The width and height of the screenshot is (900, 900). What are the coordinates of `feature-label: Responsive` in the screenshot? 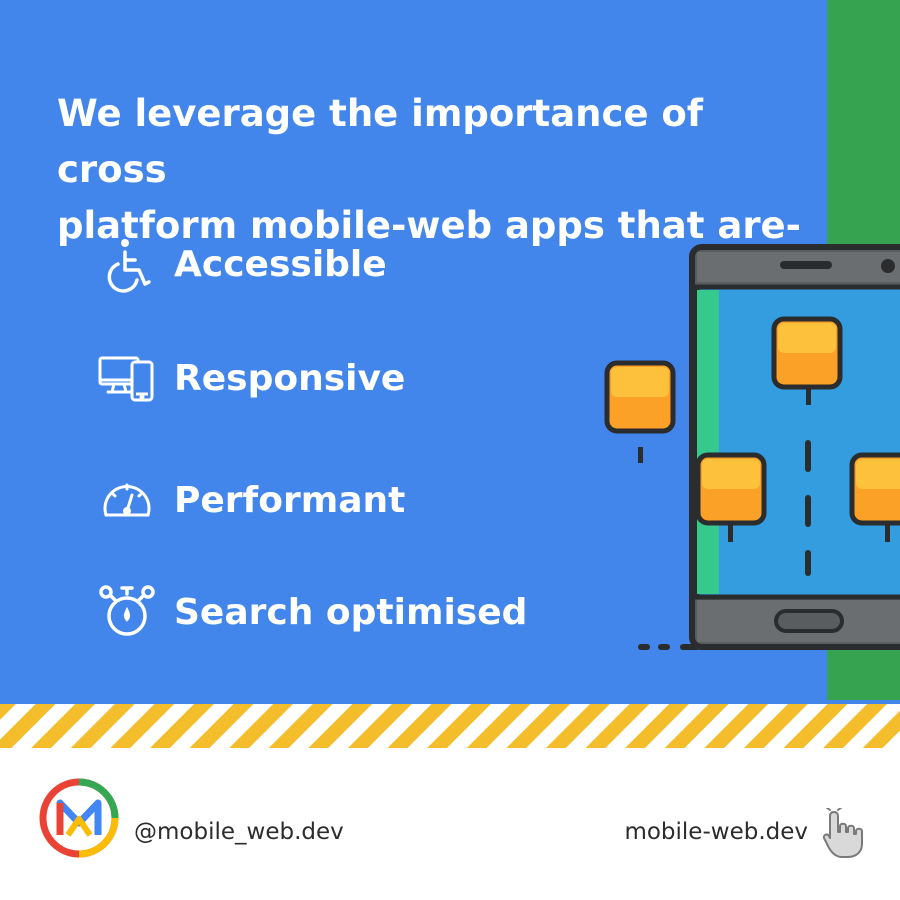 It's located at (290, 378).